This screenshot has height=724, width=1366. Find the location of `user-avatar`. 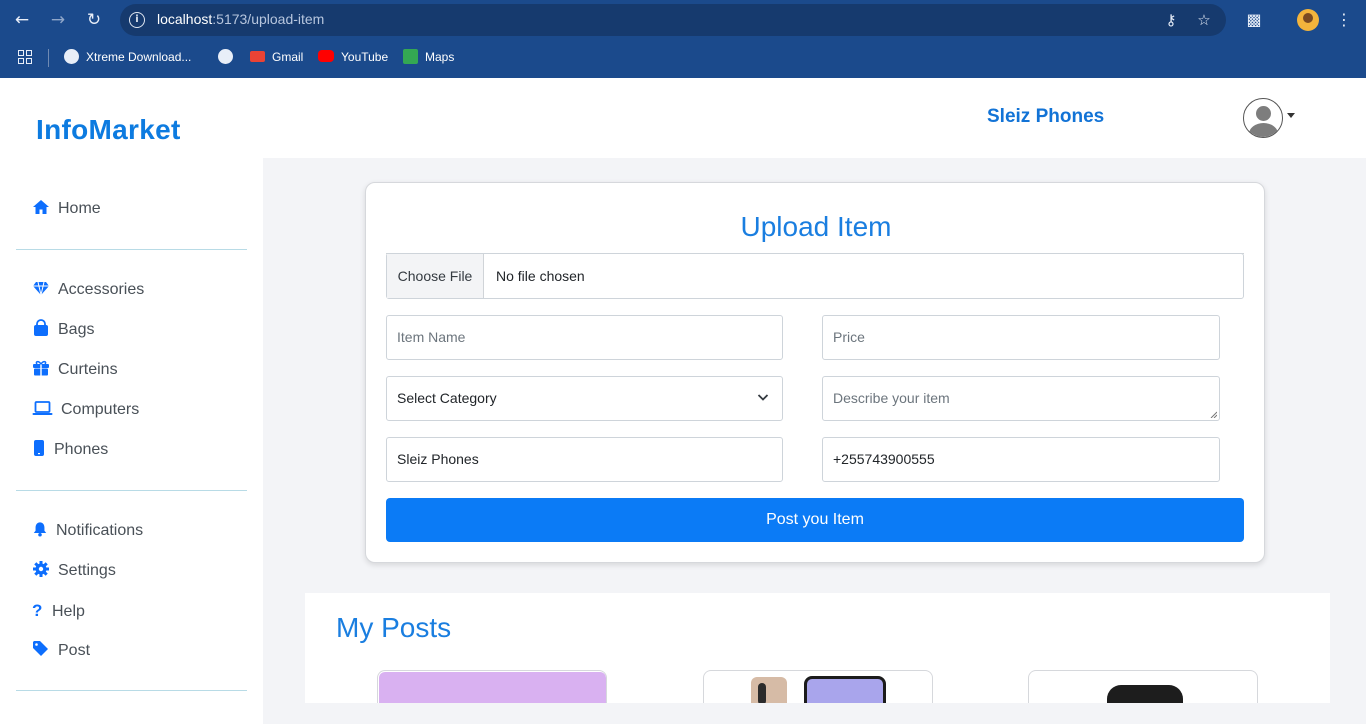

user-avatar is located at coordinates (1263, 118).